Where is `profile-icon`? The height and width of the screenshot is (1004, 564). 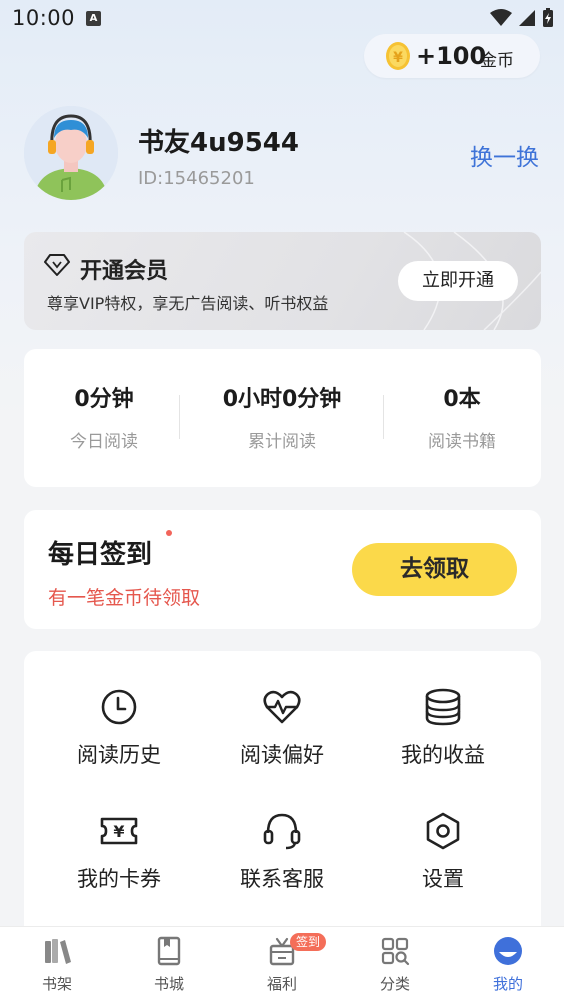
profile-icon is located at coordinates (508, 951).